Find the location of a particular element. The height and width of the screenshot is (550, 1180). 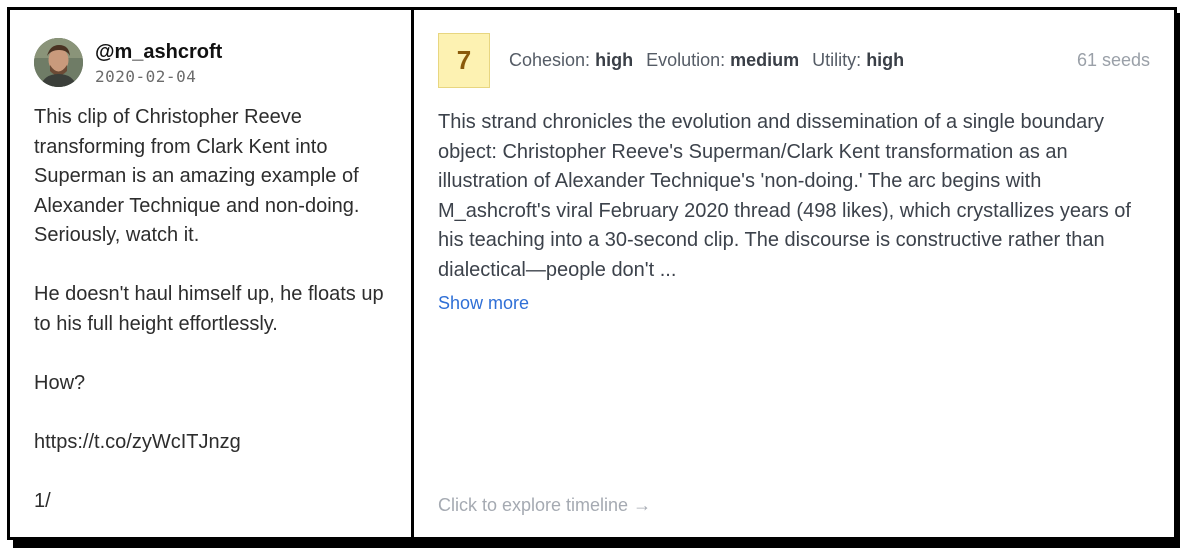

avatar is located at coordinates (58, 62).